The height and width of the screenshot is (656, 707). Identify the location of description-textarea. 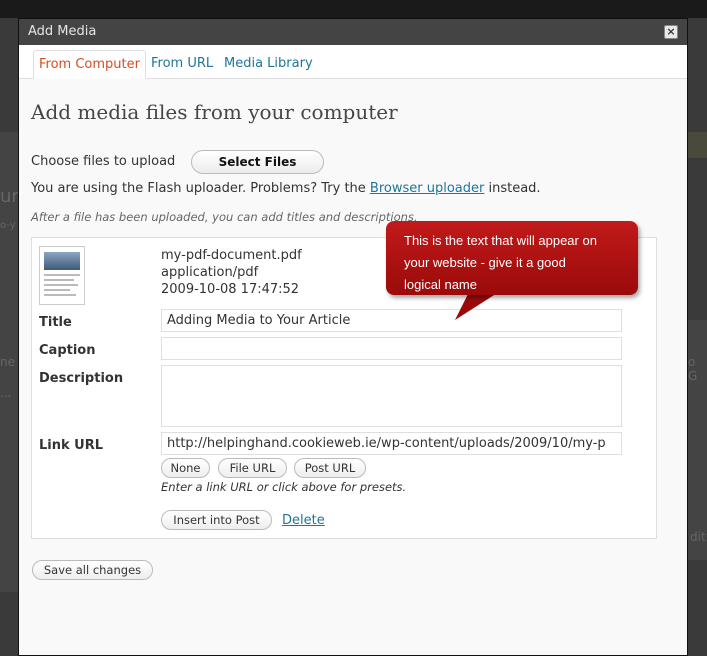
(391, 396).